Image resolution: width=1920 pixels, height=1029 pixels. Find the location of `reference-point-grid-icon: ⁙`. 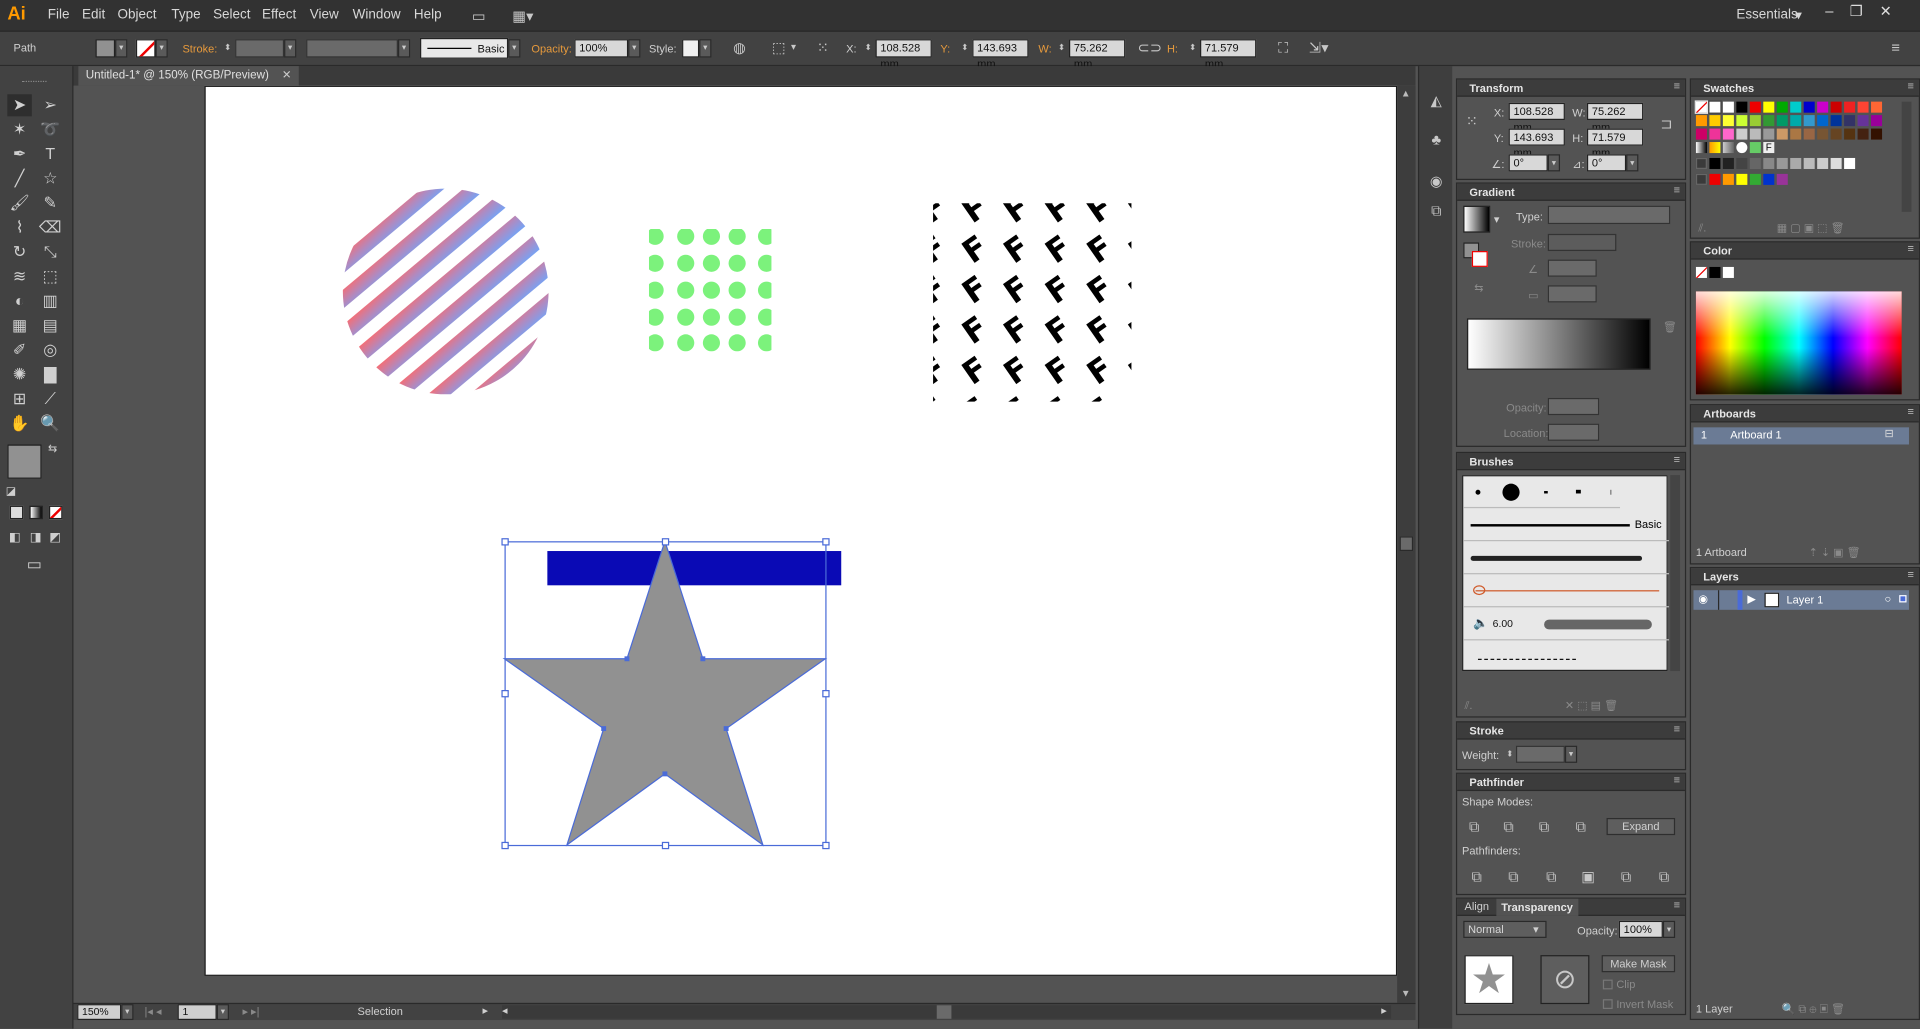

reference-point-grid-icon: ⁙ is located at coordinates (1472, 121).